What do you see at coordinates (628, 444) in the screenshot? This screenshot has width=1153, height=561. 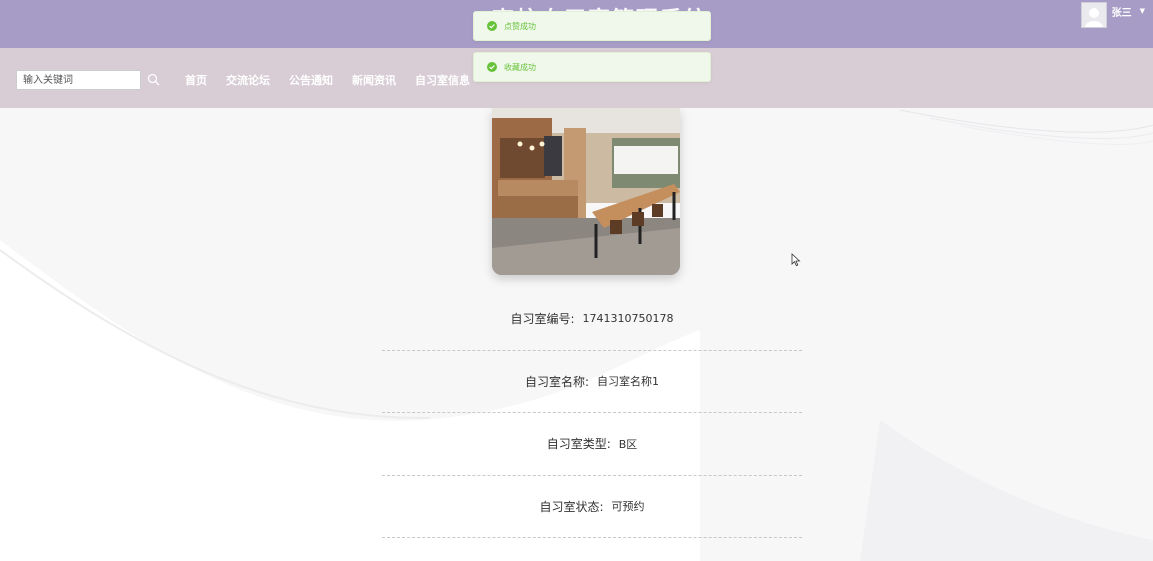 I see `detail-value: B区` at bounding box center [628, 444].